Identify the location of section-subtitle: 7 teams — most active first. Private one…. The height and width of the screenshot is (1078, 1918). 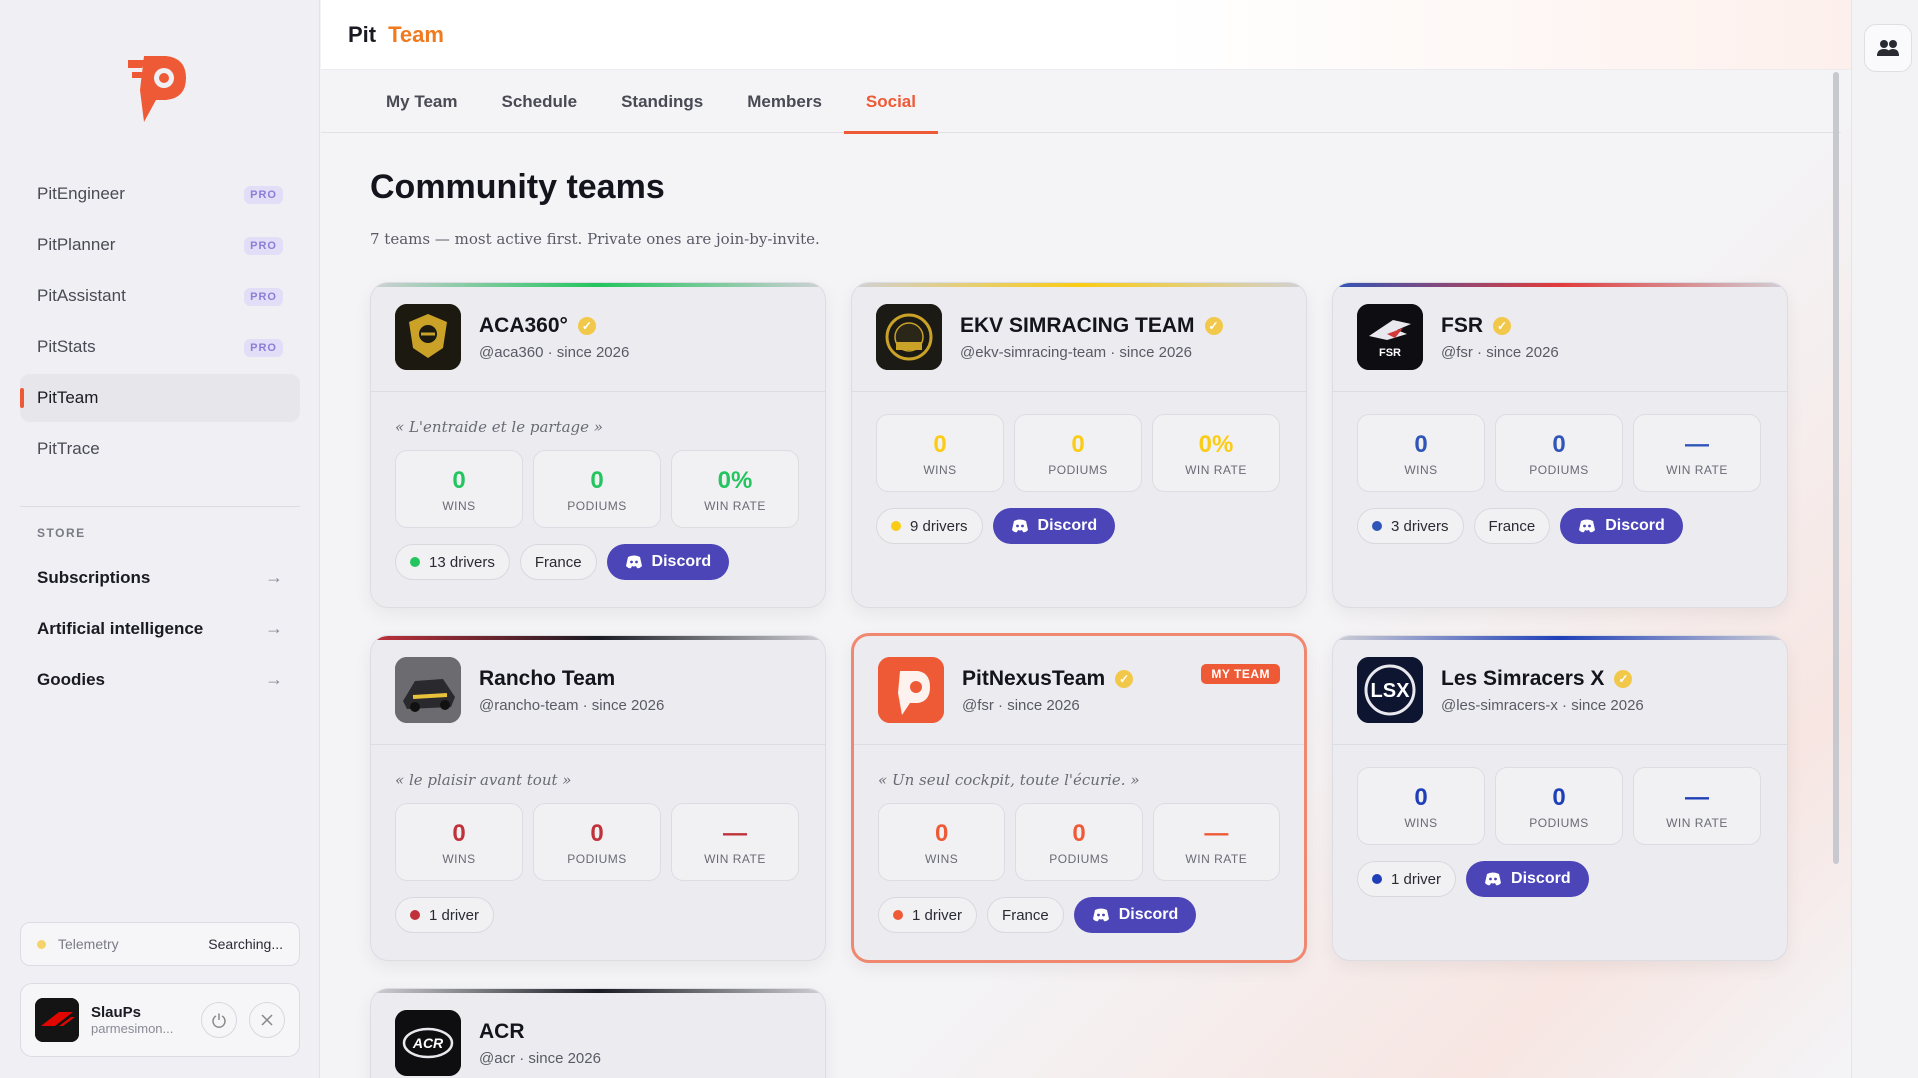
(595, 239).